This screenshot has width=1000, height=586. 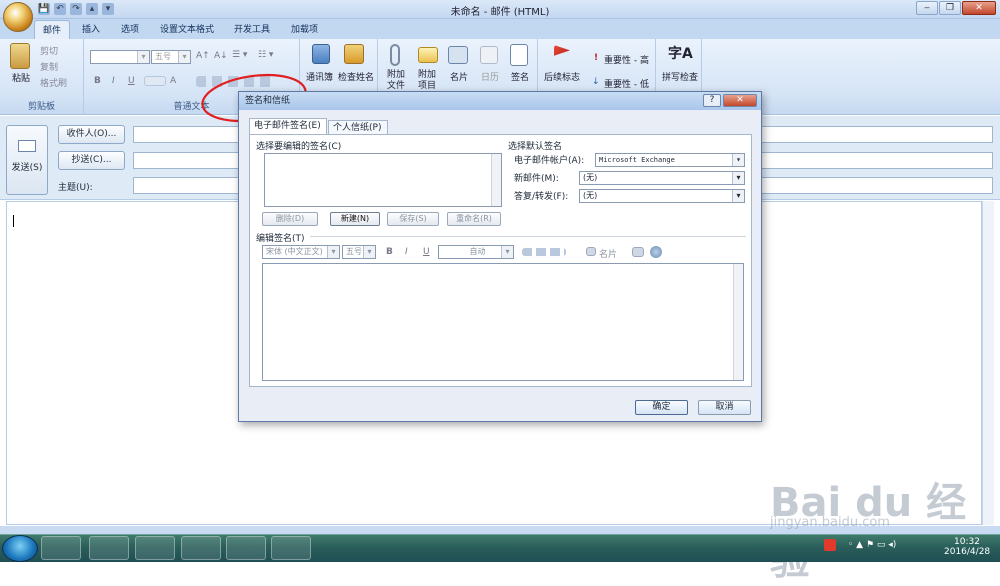 I want to click on high-importance-label: 重要性 - 高, so click(x=626, y=59).